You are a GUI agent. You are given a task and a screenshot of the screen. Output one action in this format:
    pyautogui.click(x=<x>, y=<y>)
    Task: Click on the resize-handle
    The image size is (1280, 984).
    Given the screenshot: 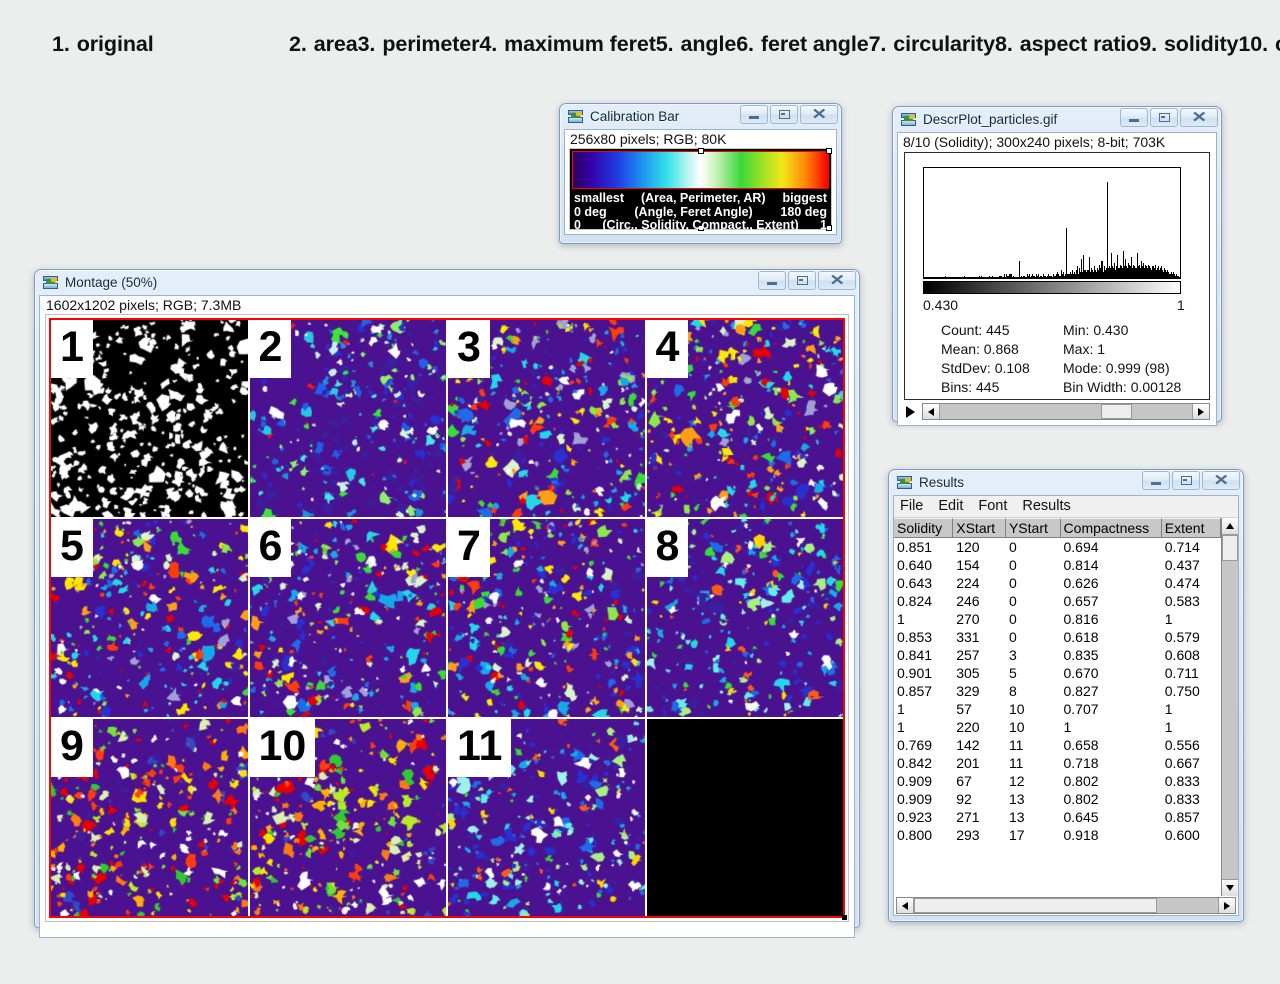 What is the action you would take?
    pyautogui.click(x=844, y=917)
    